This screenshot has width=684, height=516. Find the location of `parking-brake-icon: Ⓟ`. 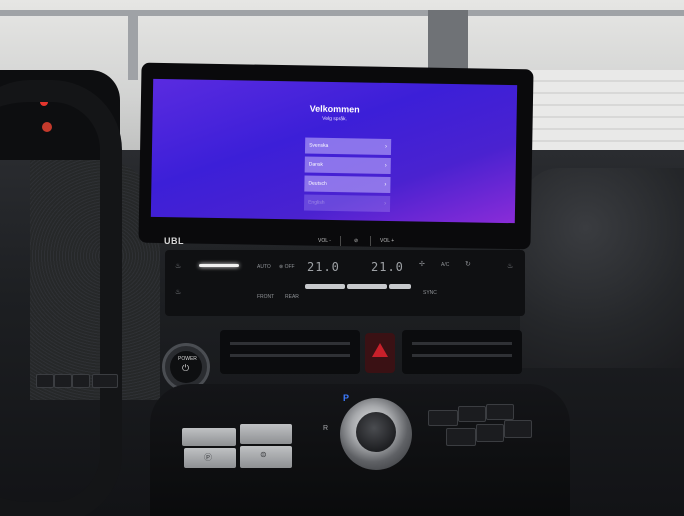

parking-brake-icon: Ⓟ is located at coordinates (208, 457).